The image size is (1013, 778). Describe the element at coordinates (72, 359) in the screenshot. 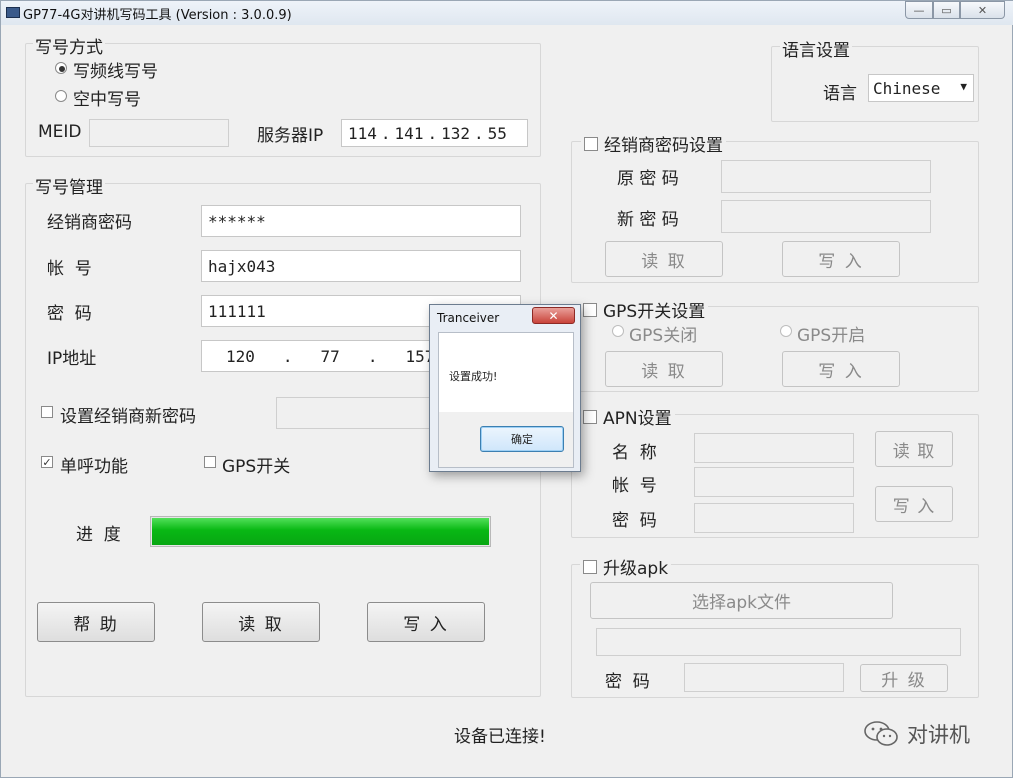

I see `ip-address-label: IP地址` at that location.